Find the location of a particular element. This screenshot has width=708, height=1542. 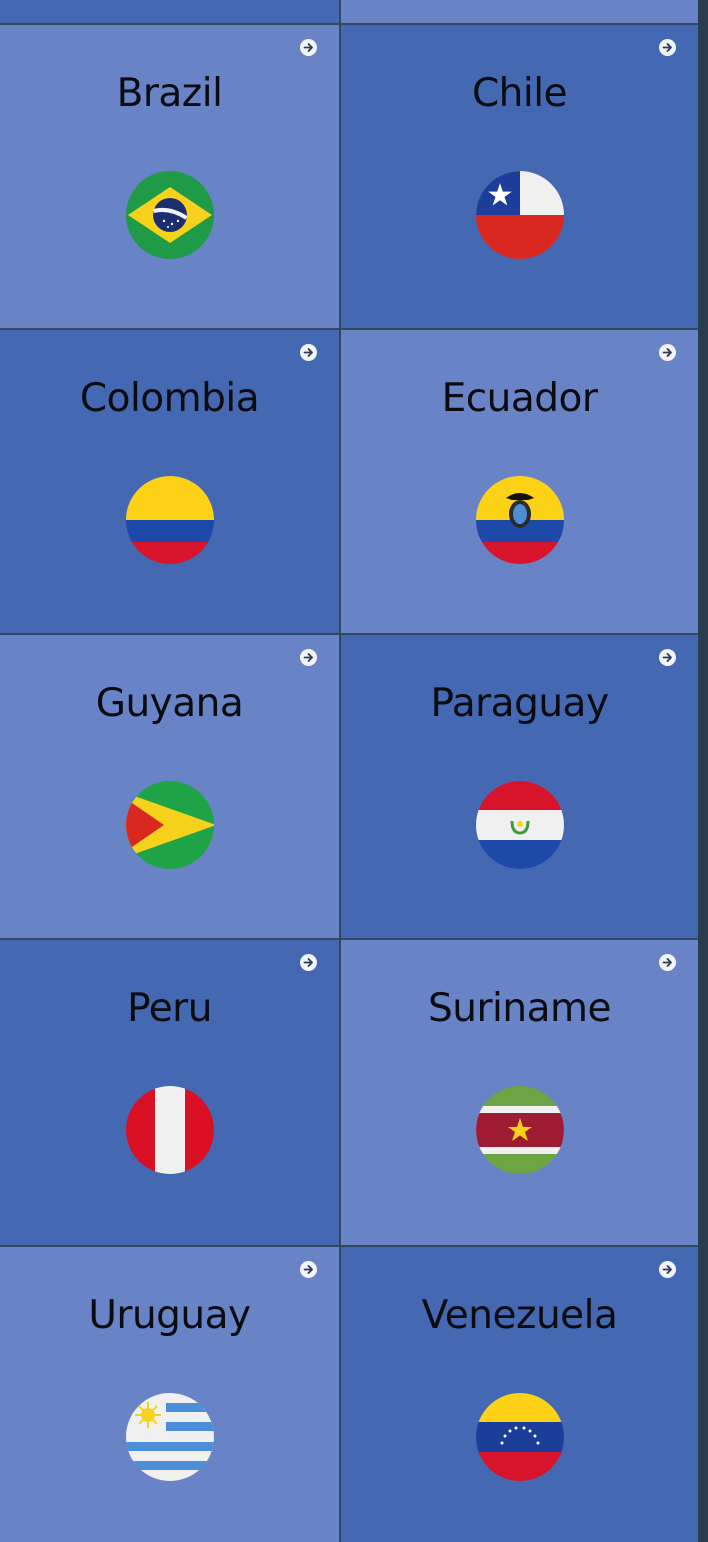

guyana-flag-icon is located at coordinates (169, 825).